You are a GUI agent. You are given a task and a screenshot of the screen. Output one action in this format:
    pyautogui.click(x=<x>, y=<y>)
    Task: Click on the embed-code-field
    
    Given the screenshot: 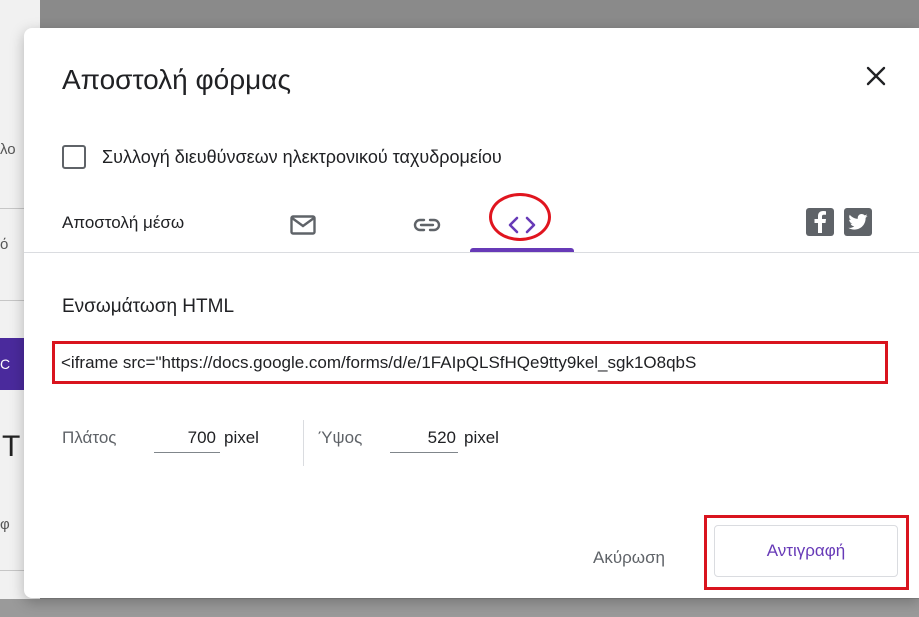 What is the action you would take?
    pyautogui.click(x=470, y=362)
    